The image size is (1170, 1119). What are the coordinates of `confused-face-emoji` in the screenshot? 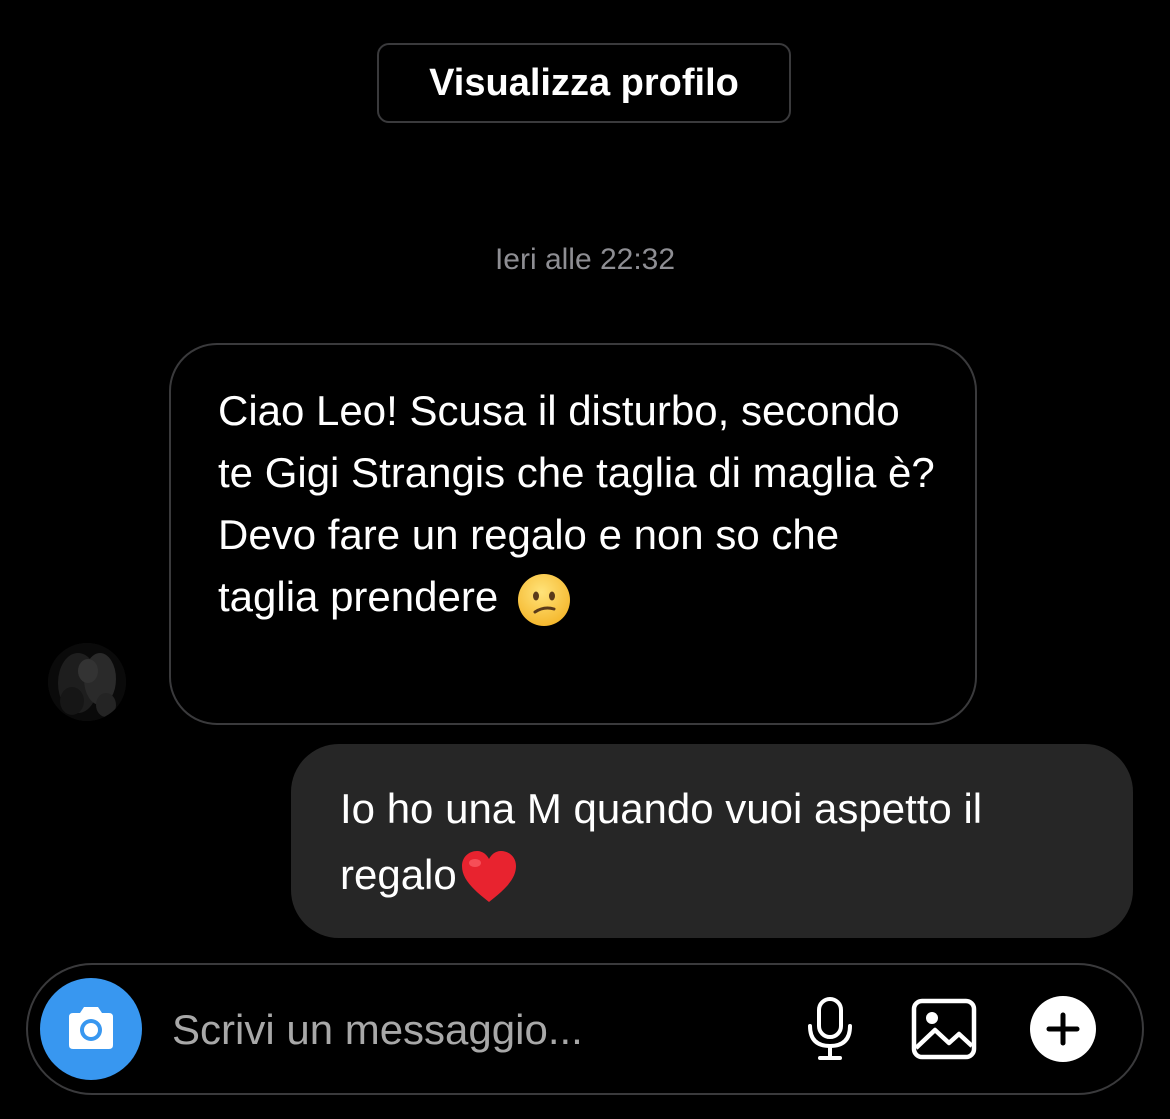 It's located at (543, 599).